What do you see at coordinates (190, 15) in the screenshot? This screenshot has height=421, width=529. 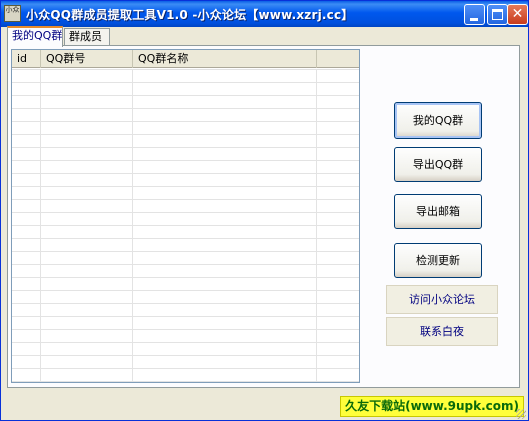 I see `window-title: 小众QQ群成员提取工具V1.0 -小众论坛【www.xzrj.cc】` at bounding box center [190, 15].